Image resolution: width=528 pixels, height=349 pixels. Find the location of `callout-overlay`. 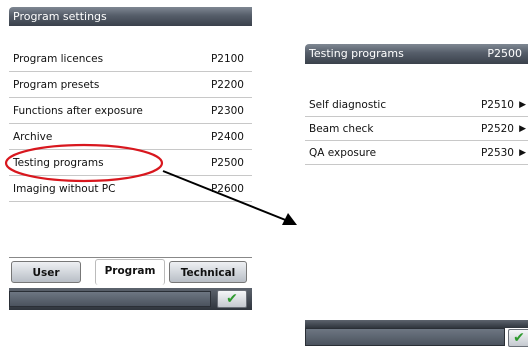

callout-overlay is located at coordinates (150, 184).